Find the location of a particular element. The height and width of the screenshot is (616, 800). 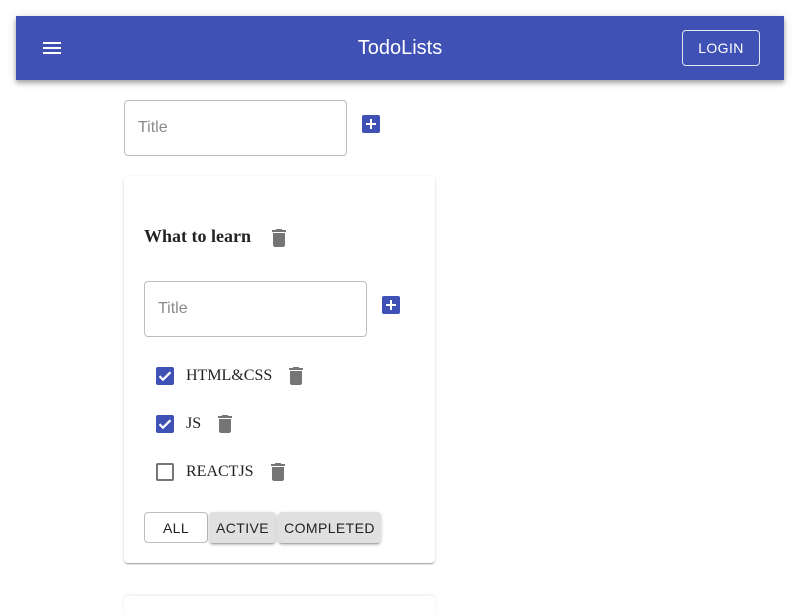

menu-icon is located at coordinates (52, 48).